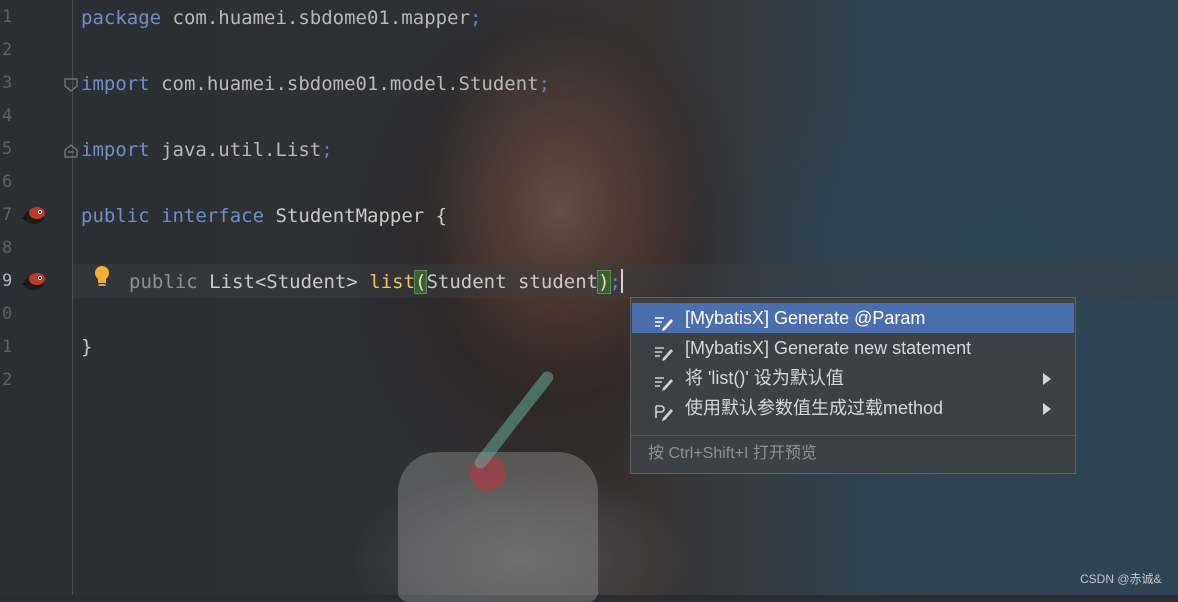 Image resolution: width=1178 pixels, height=602 pixels. What do you see at coordinates (7, 83) in the screenshot?
I see `line-number: 3` at bounding box center [7, 83].